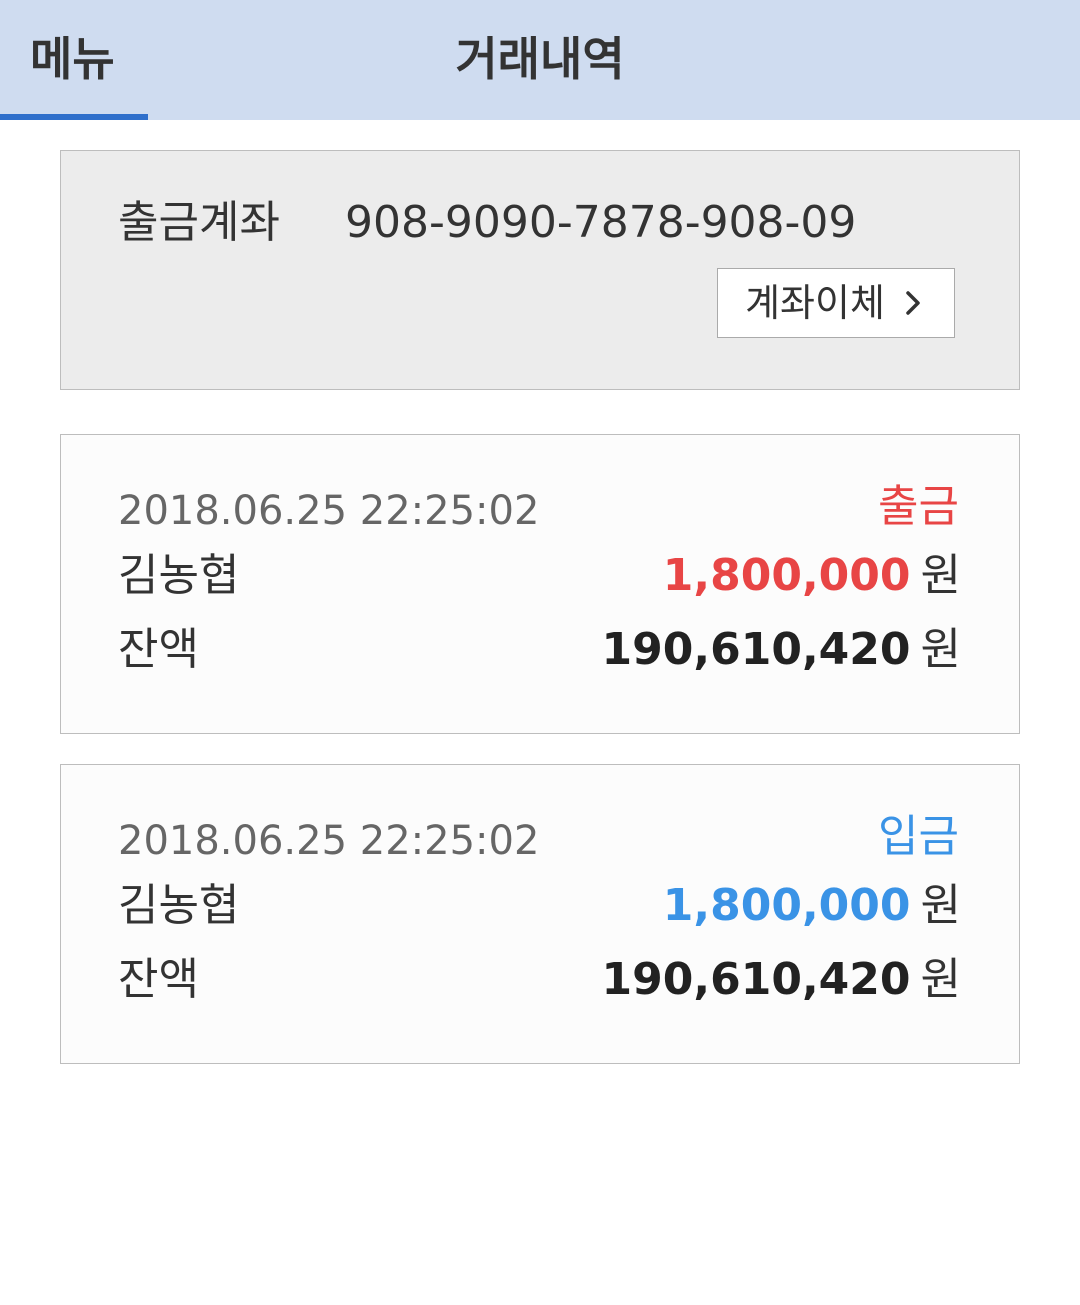 The width and height of the screenshot is (1080, 1305). What do you see at coordinates (918, 506) in the screenshot?
I see `transaction-type: 출금` at bounding box center [918, 506].